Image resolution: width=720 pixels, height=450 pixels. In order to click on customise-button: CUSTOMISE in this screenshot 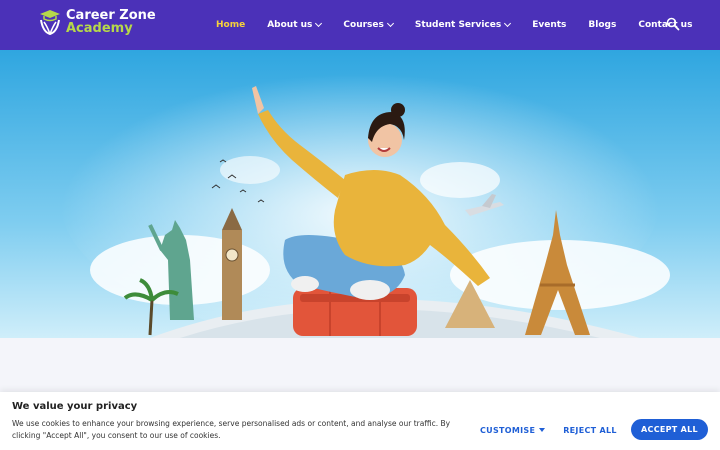, I will do `click(513, 430)`.